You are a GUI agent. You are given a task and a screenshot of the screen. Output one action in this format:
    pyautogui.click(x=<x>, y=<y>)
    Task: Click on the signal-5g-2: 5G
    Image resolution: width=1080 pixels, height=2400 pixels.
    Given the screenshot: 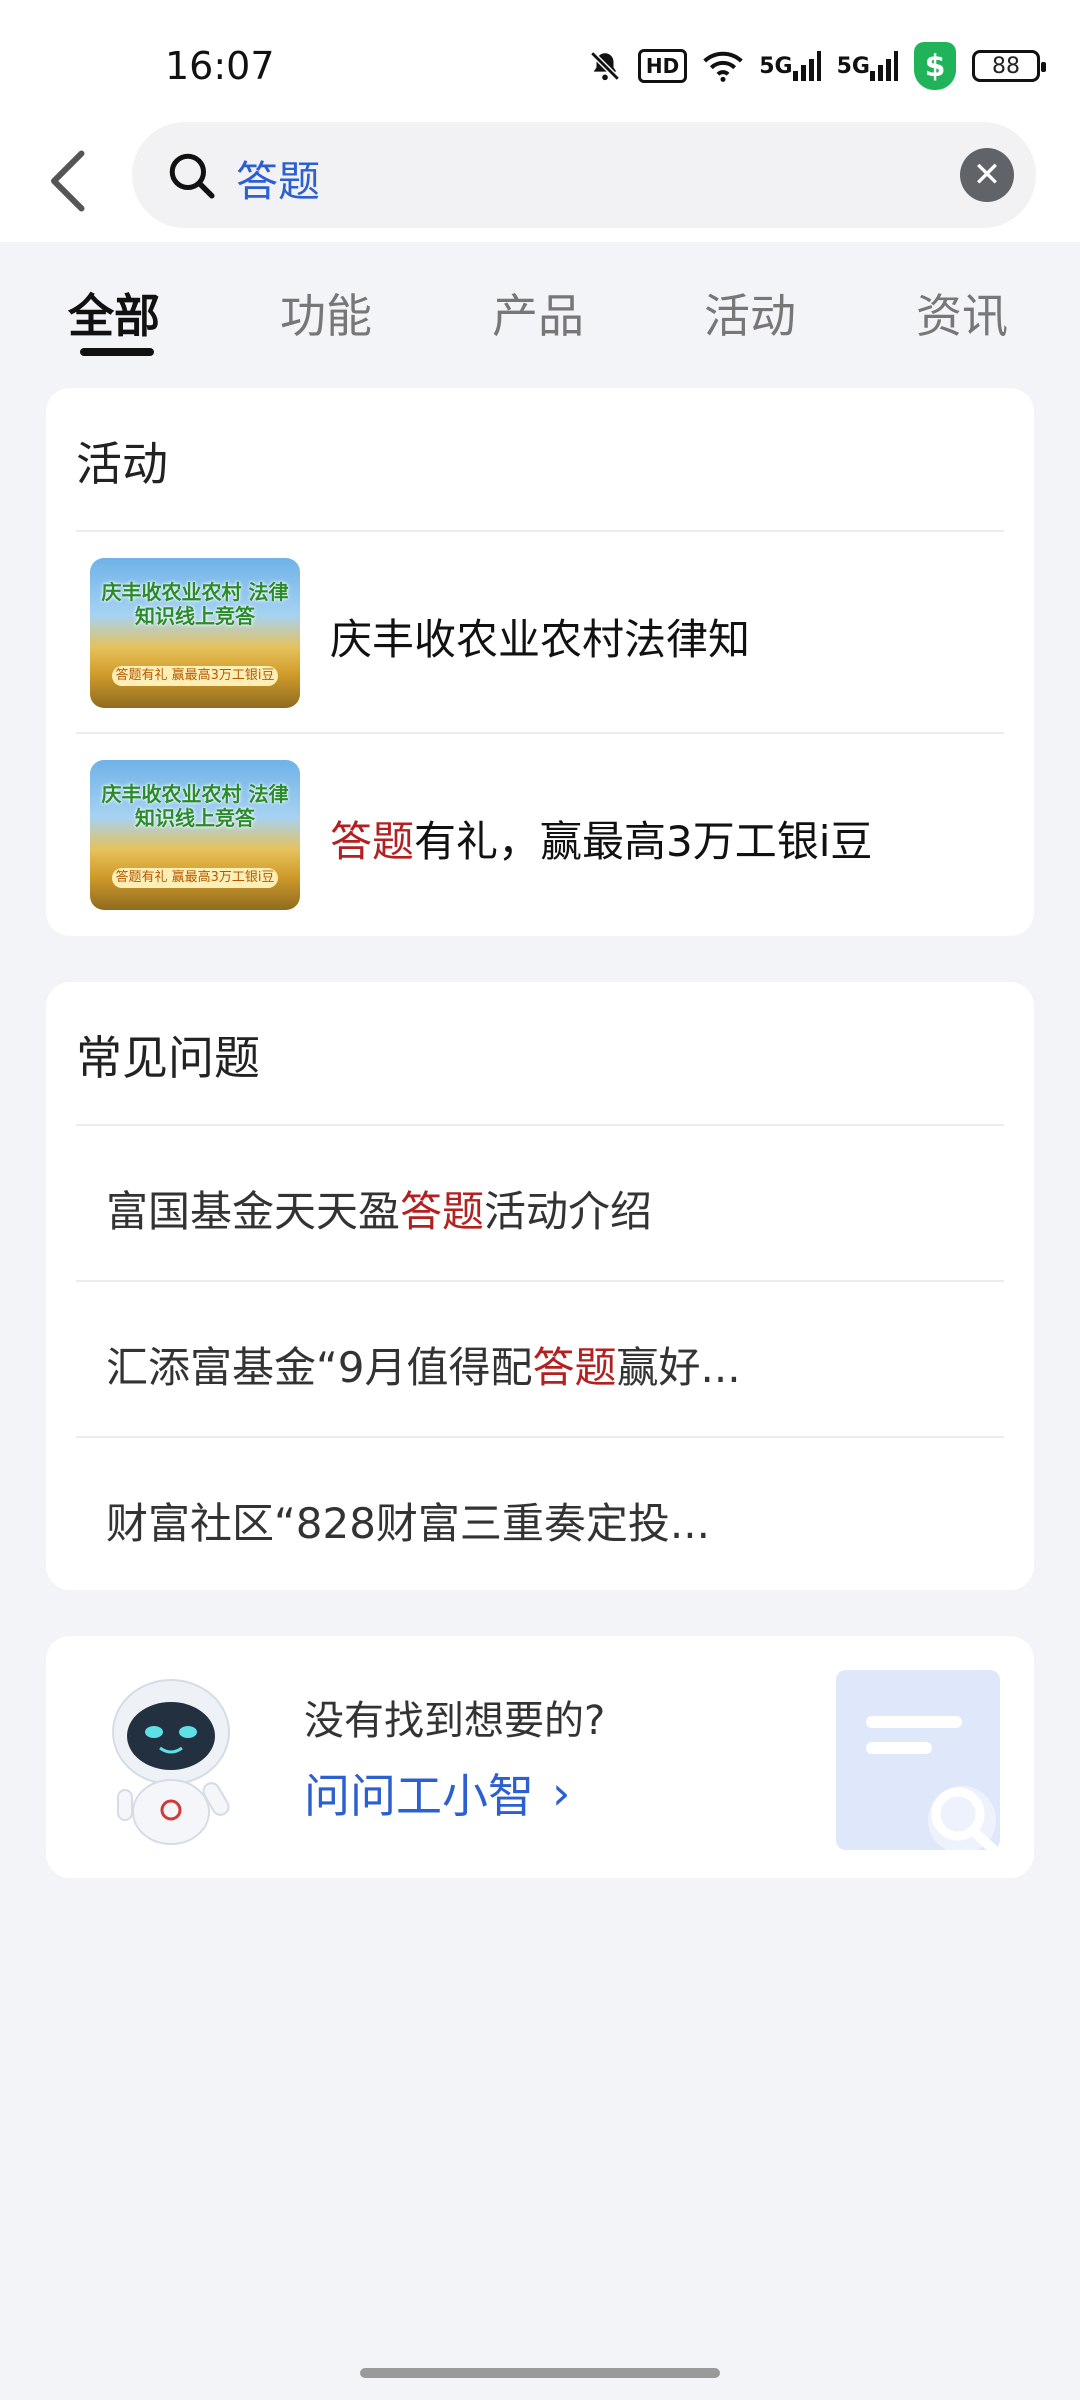 What is the action you would take?
    pyautogui.click(x=867, y=66)
    